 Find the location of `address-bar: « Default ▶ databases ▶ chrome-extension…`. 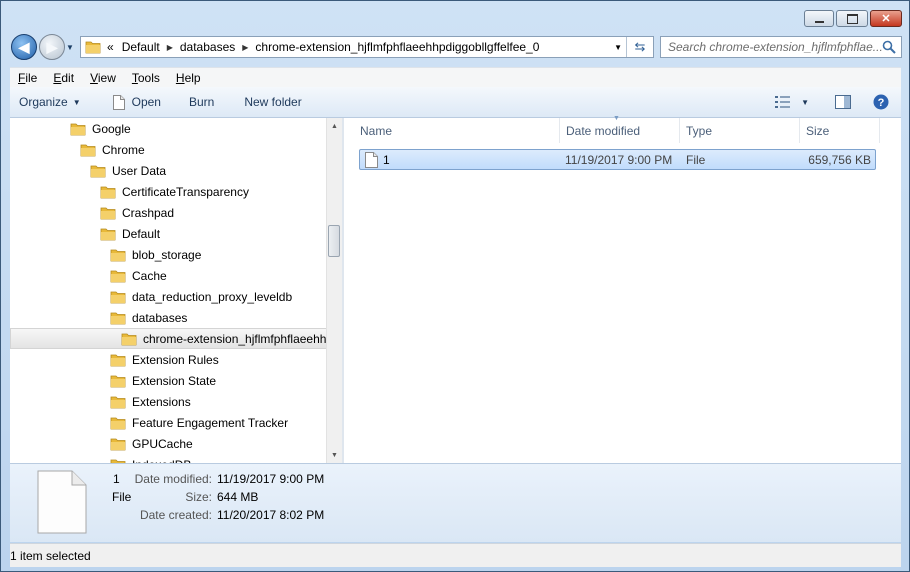

address-bar: « Default ▶ databases ▶ chrome-extension… is located at coordinates (367, 47).